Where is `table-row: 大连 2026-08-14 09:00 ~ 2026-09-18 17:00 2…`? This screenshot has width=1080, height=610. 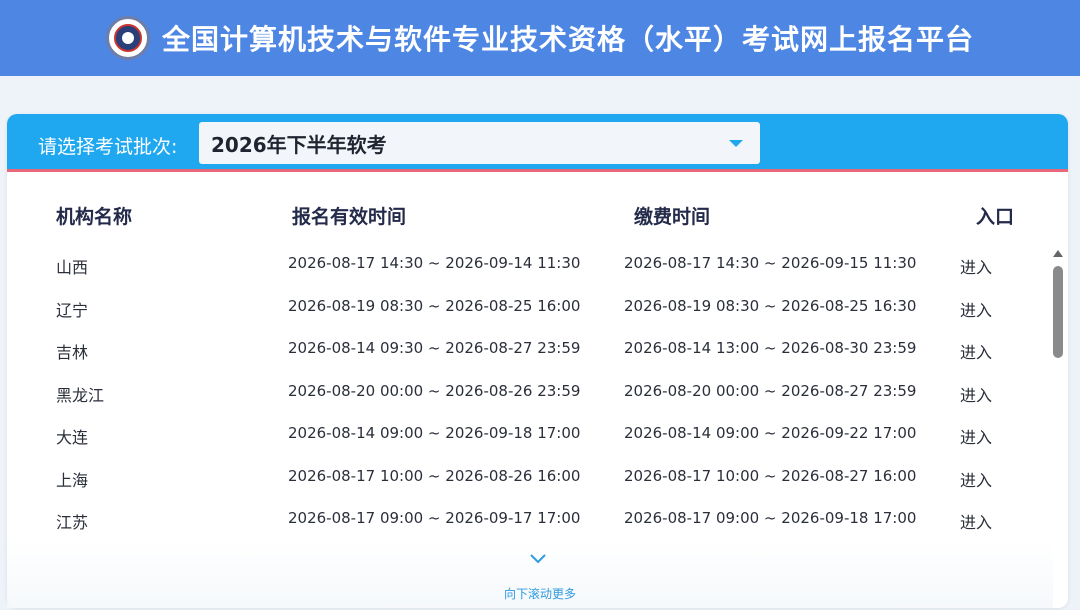 table-row: 大连 2026-08-14 09:00 ~ 2026-09-18 17:00 2… is located at coordinates (537, 435).